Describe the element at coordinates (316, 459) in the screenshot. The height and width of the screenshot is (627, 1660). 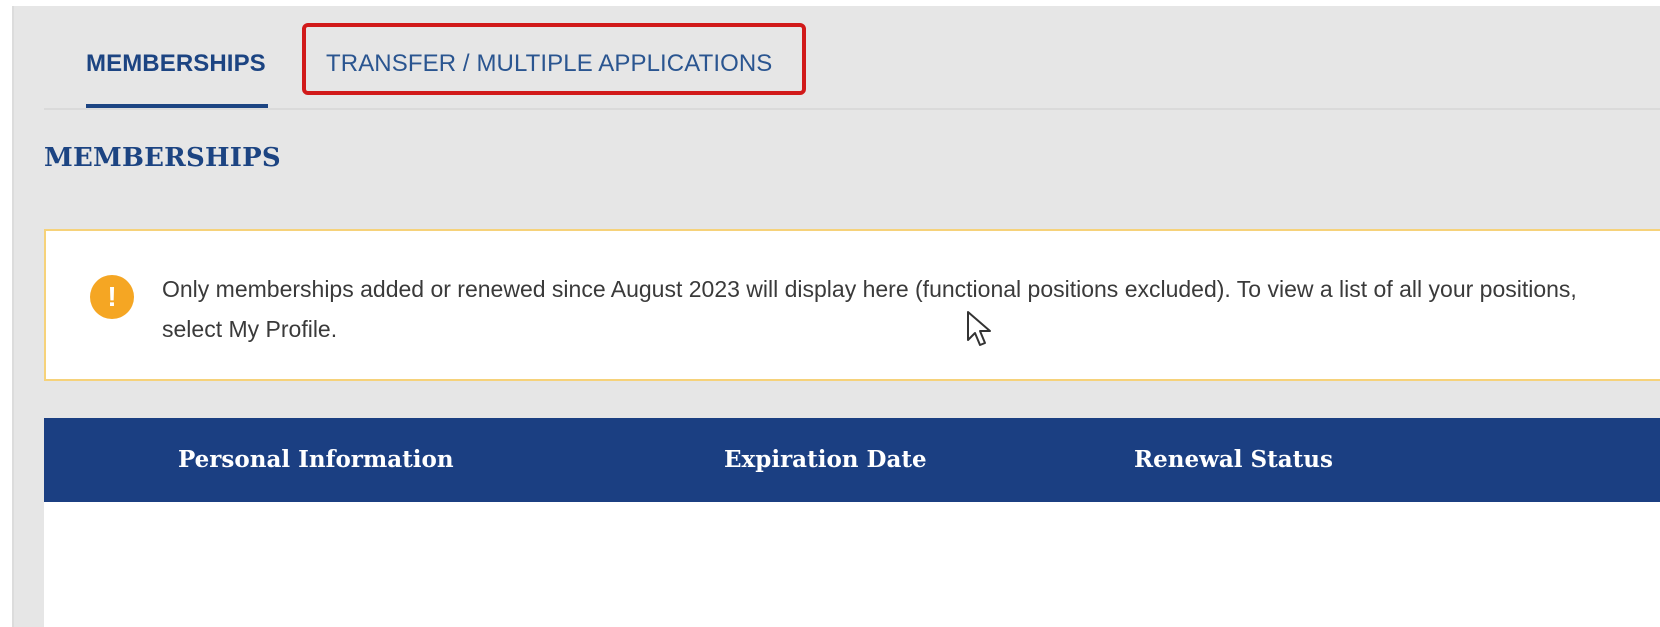
I see `column-header-personal-information: Personal Information` at that location.